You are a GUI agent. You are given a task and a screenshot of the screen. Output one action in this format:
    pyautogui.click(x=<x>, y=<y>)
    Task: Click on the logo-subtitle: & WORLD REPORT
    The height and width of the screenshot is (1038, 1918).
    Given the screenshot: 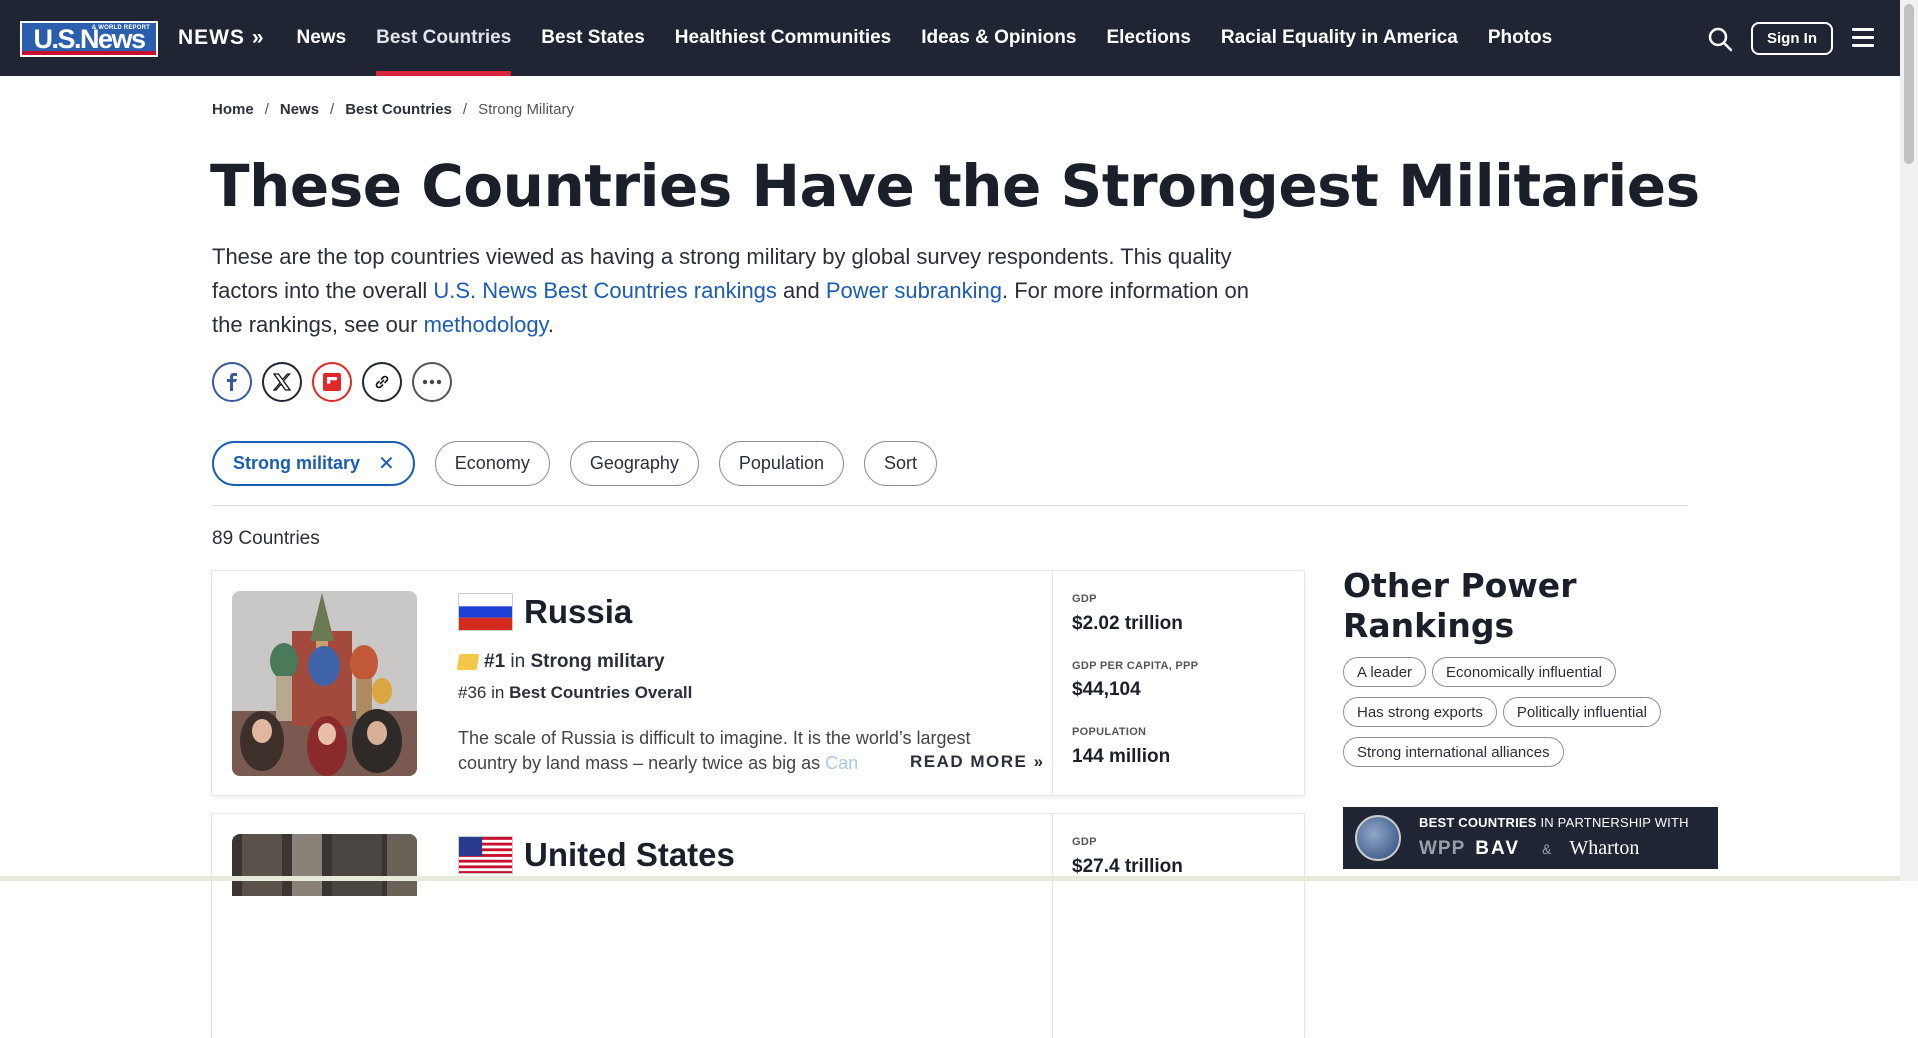 What is the action you would take?
    pyautogui.click(x=120, y=28)
    